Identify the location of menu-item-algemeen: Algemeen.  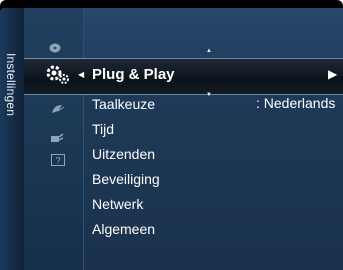
(123, 229).